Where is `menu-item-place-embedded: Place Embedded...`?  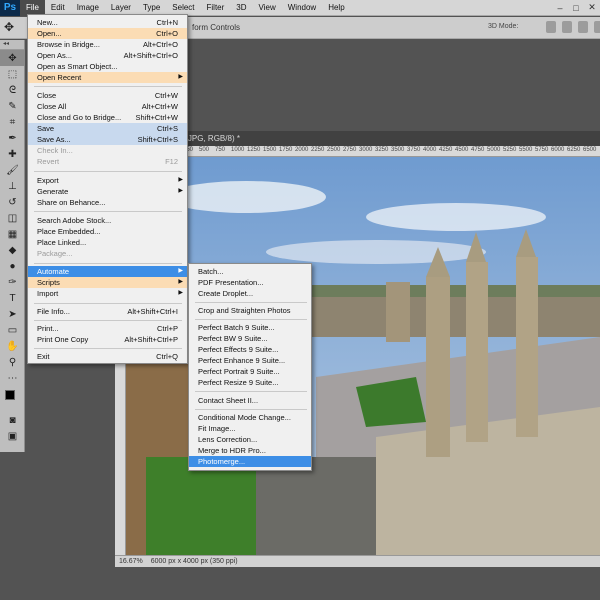 menu-item-place-embedded: Place Embedded... is located at coordinates (107, 231).